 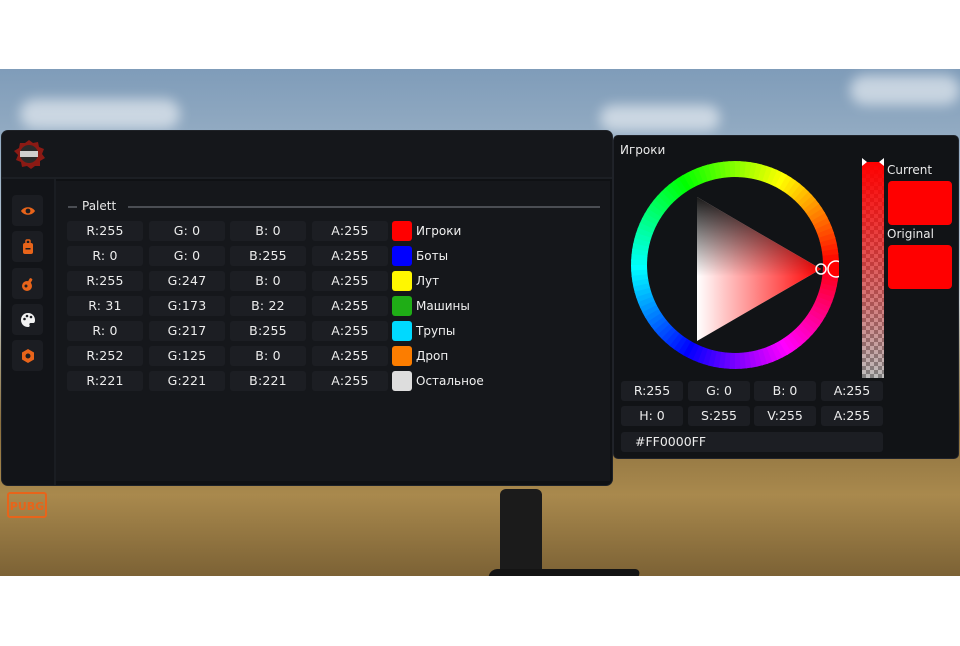 I want to click on svg-text: PUBG, so click(x=27, y=506).